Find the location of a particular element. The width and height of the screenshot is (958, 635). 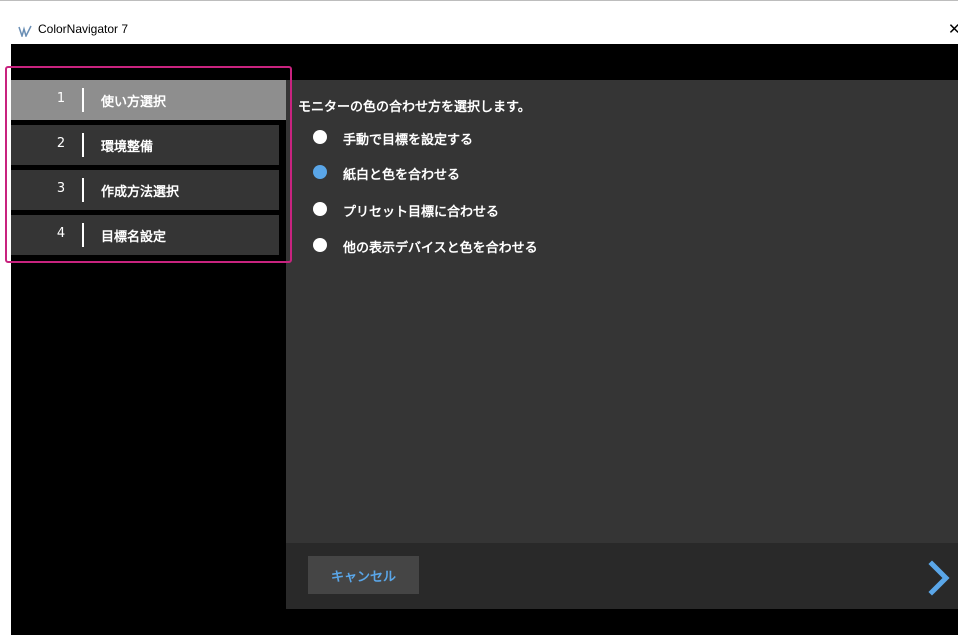

cancel-button: キャンセル is located at coordinates (363, 575).